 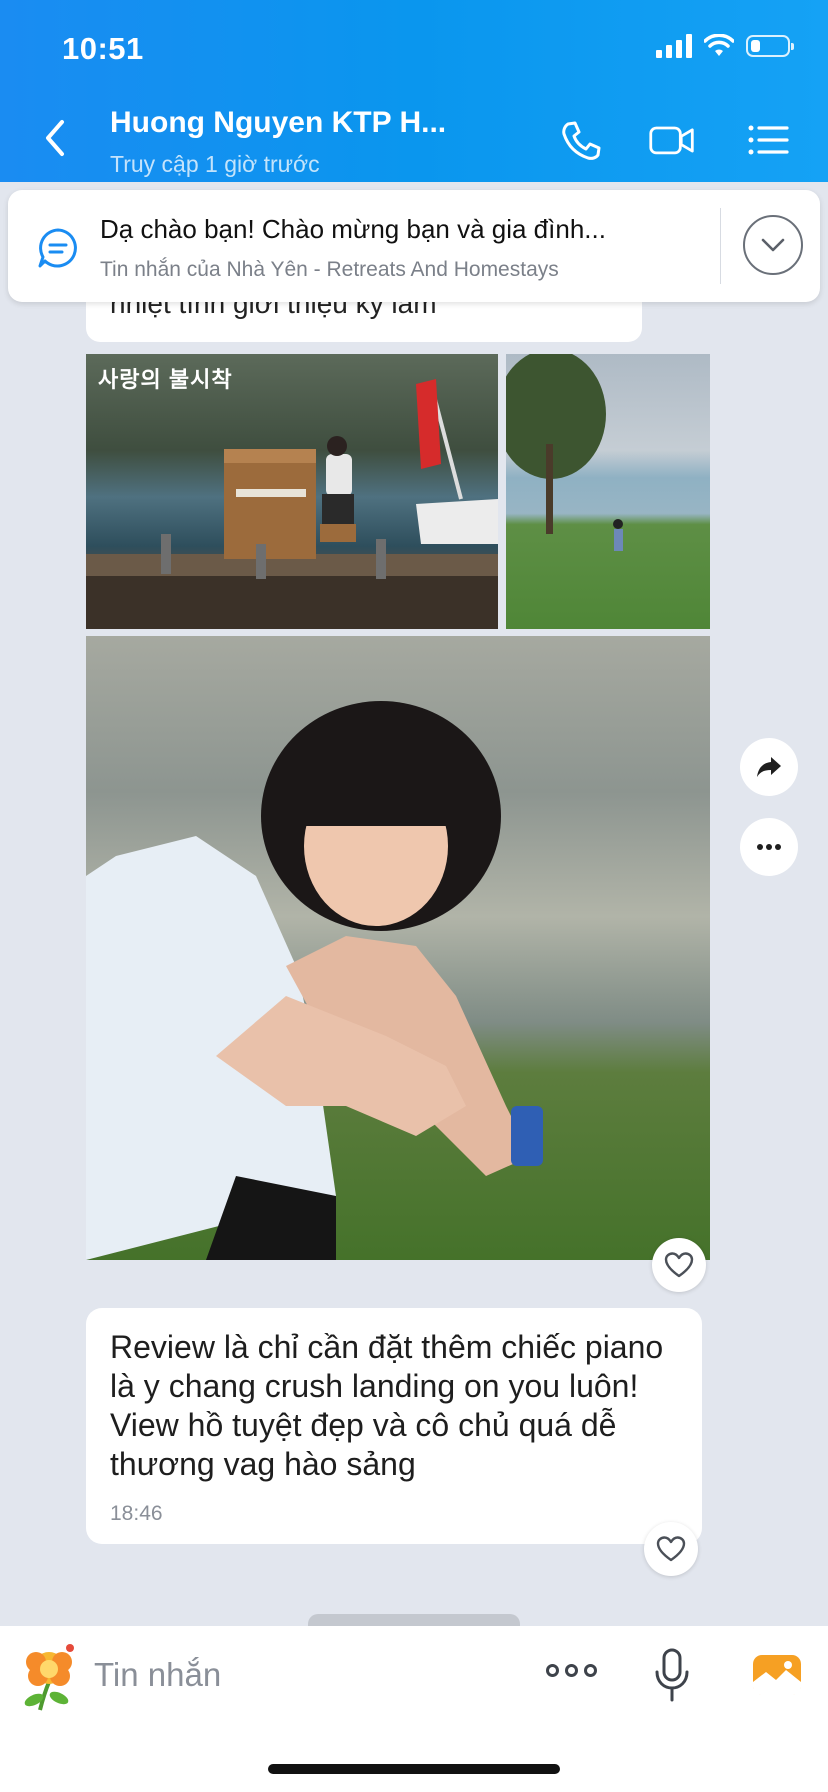 I want to click on message-input: Tin nhắn, so click(x=157, y=1675).